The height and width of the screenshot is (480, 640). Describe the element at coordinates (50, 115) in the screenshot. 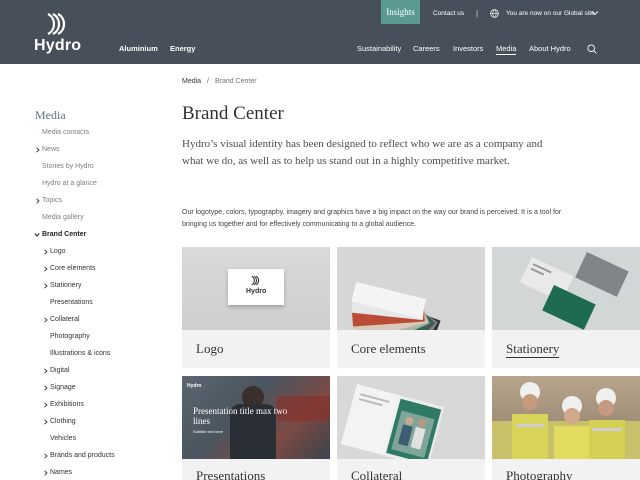

I see `sidebar-title: Media` at that location.